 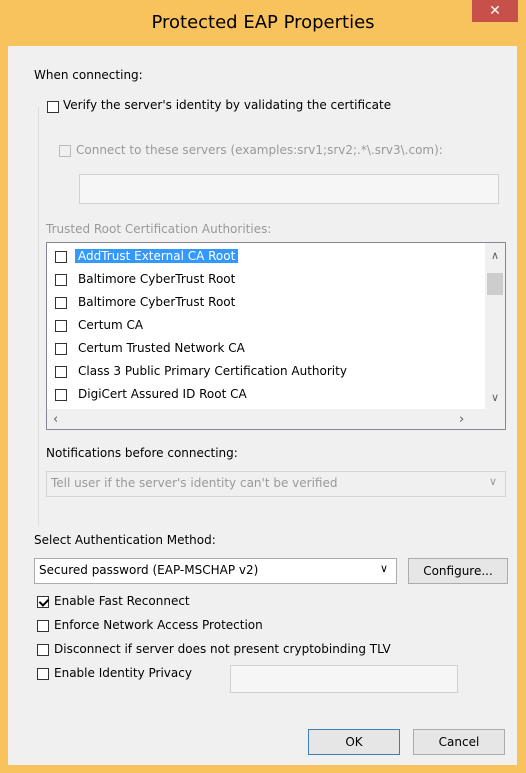 What do you see at coordinates (161, 348) in the screenshot?
I see `authority-label: Certum Trusted Network CA` at bounding box center [161, 348].